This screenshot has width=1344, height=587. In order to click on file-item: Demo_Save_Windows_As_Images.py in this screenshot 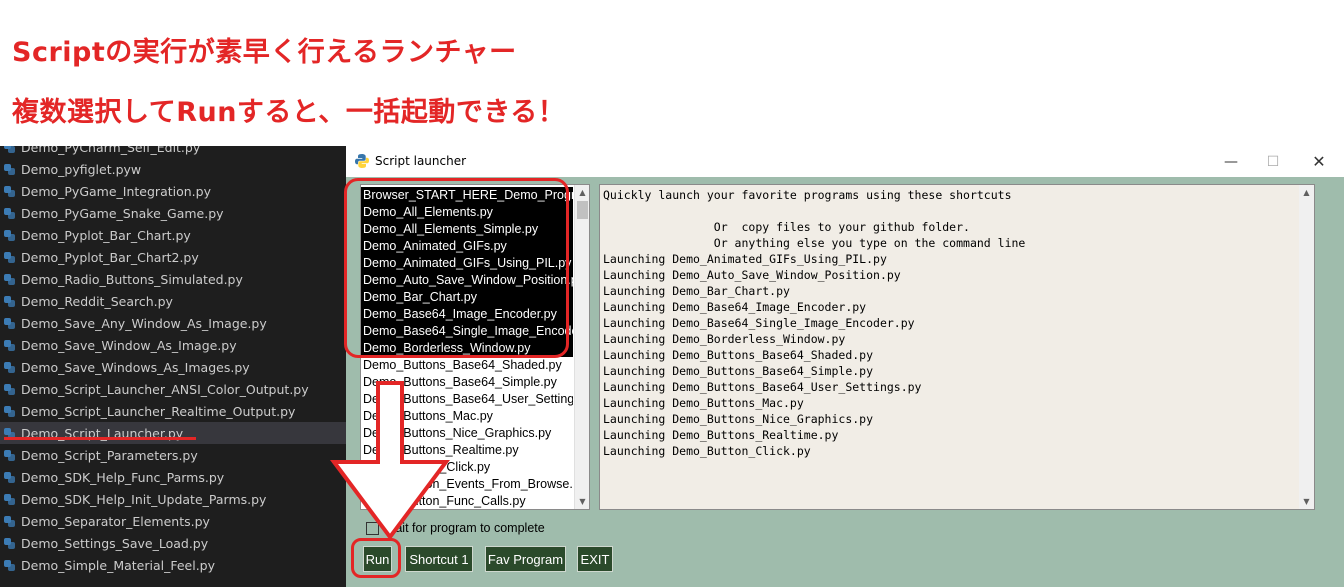, I will do `click(173, 367)`.